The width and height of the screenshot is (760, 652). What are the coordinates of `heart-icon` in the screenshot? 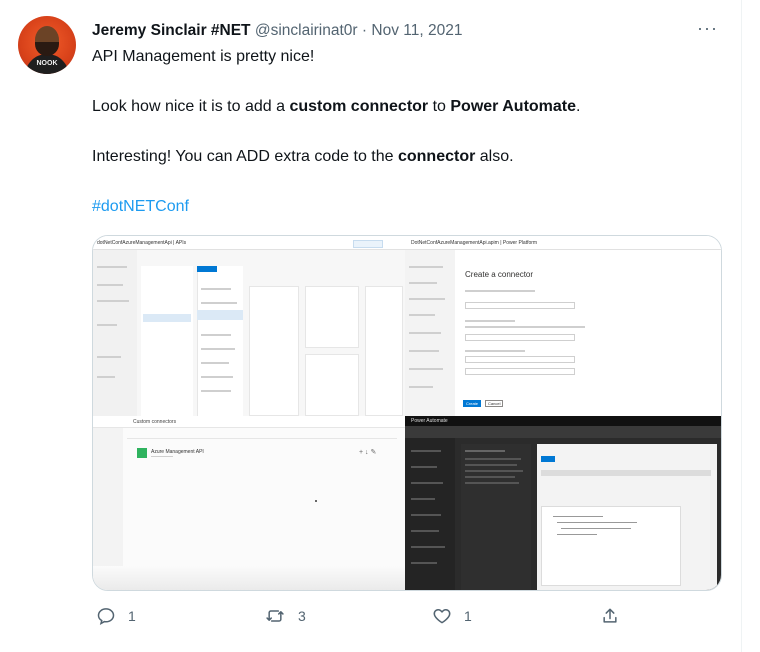 It's located at (442, 616).